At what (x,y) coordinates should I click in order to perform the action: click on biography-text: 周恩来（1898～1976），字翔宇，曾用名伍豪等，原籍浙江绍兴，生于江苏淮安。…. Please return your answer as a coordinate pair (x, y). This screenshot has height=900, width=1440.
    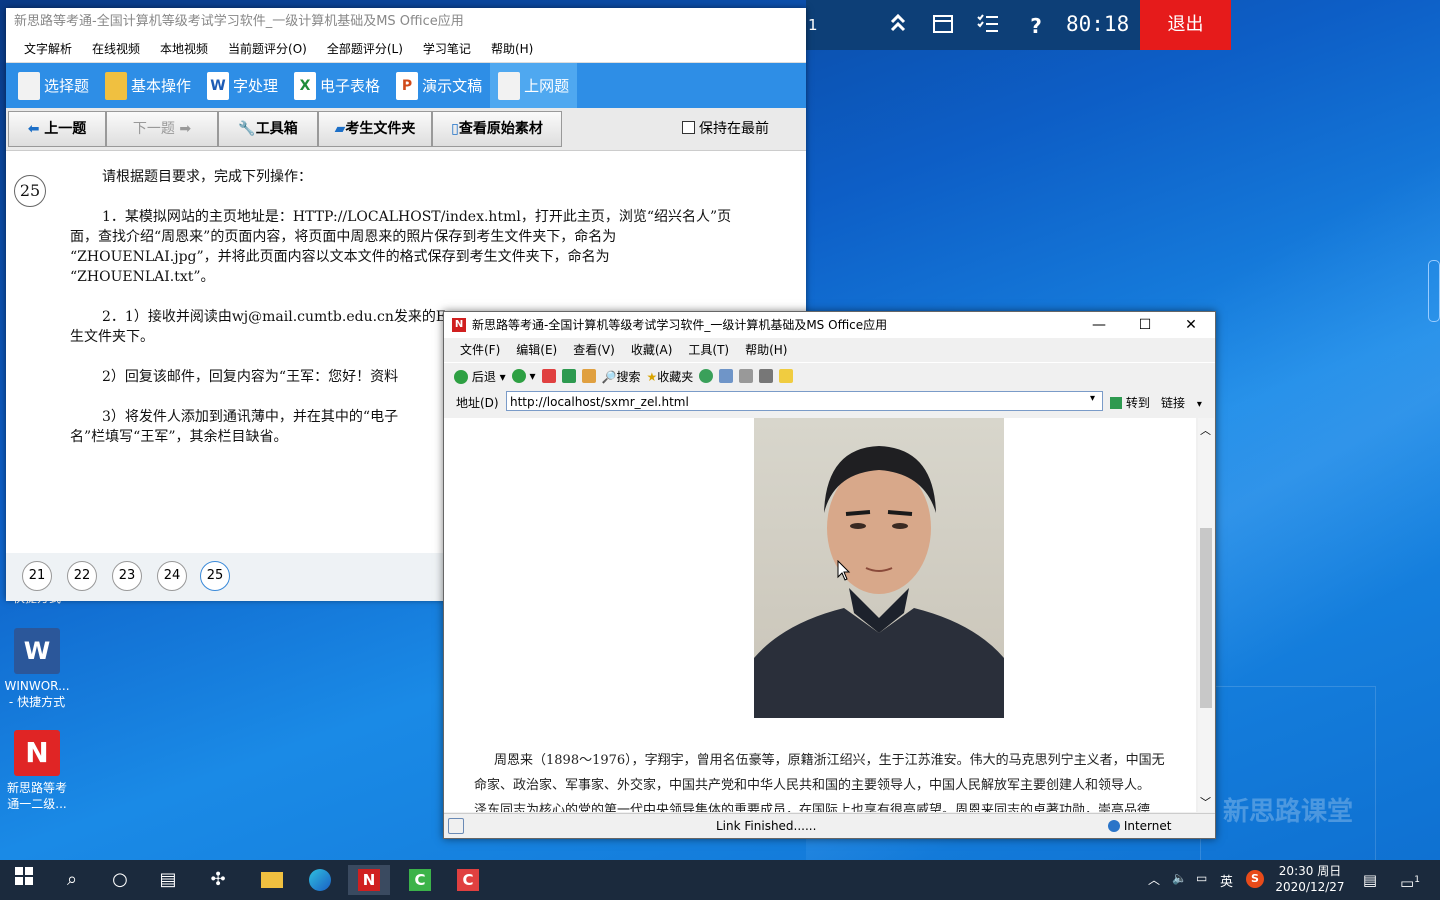
    Looking at the image, I should click on (835, 780).